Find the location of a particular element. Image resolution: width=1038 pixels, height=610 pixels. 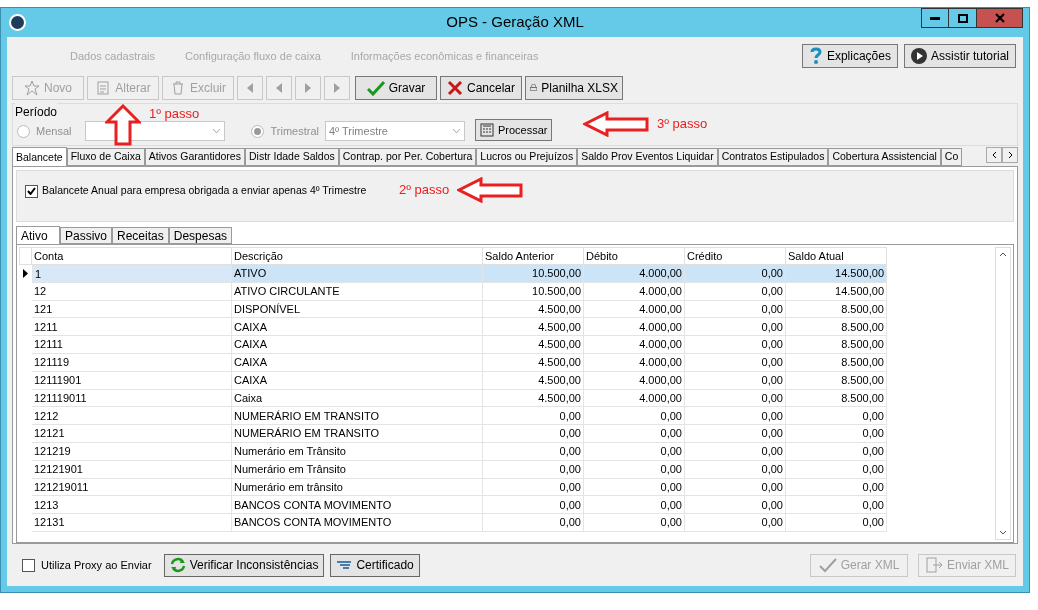

tab: Balancete is located at coordinates (39, 156).